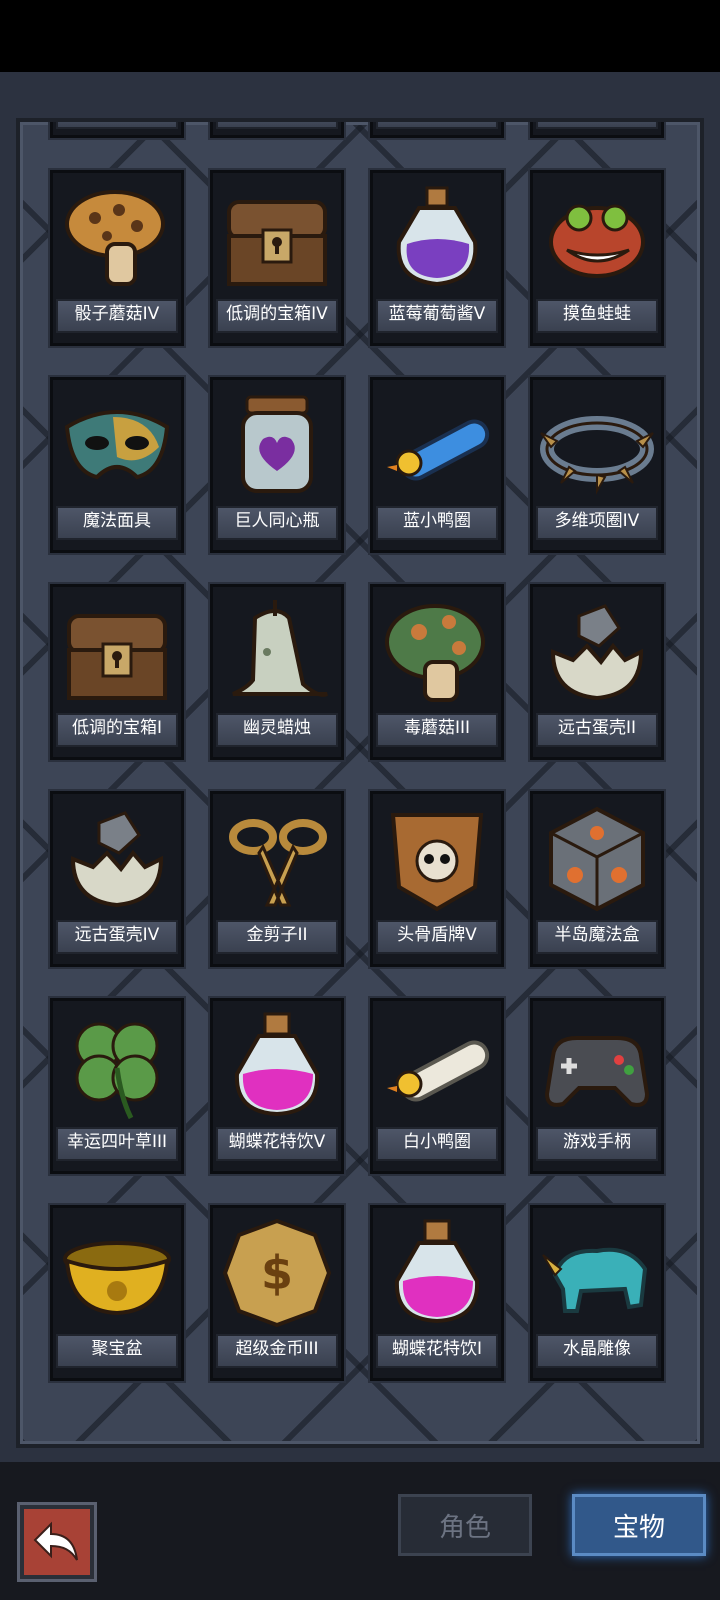 The width and height of the screenshot is (720, 1600). What do you see at coordinates (437, 316) in the screenshot?
I see `item-name-label: 蓝莓葡萄酱V` at bounding box center [437, 316].